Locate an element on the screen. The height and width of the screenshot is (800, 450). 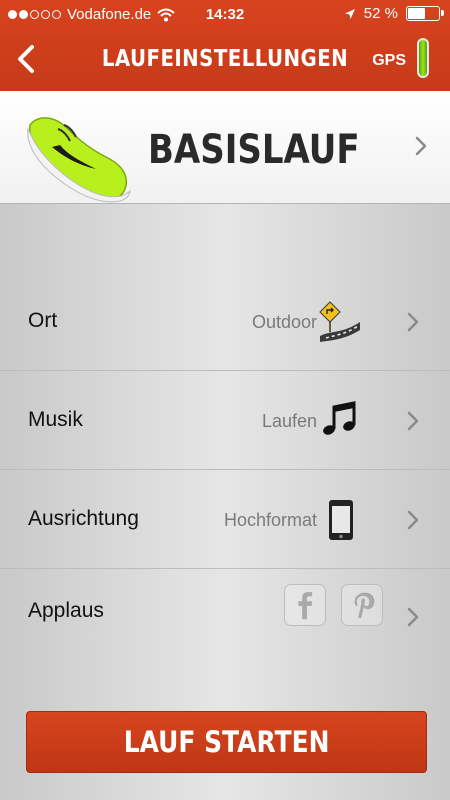
start-run-button: LAUF STARTEN is located at coordinates (226, 742).